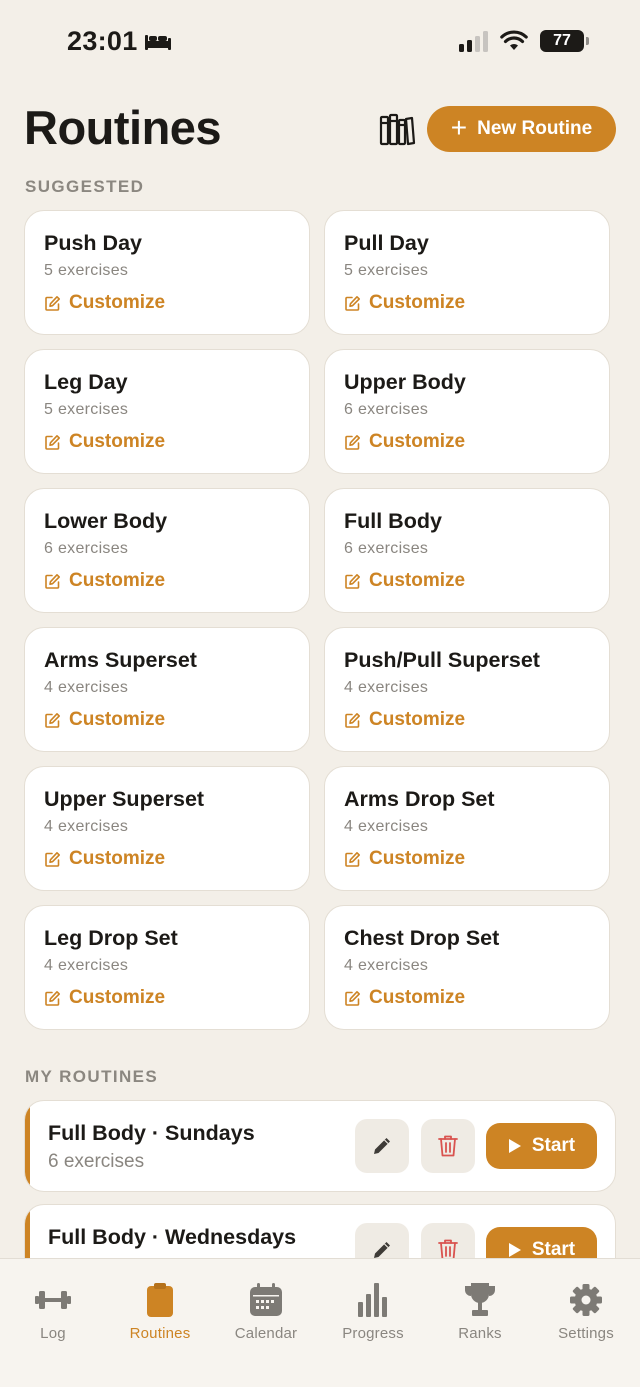 The height and width of the screenshot is (1387, 640). I want to click on suggested-card-pull-day: Pull Day 5 exercises Customize, so click(467, 272).